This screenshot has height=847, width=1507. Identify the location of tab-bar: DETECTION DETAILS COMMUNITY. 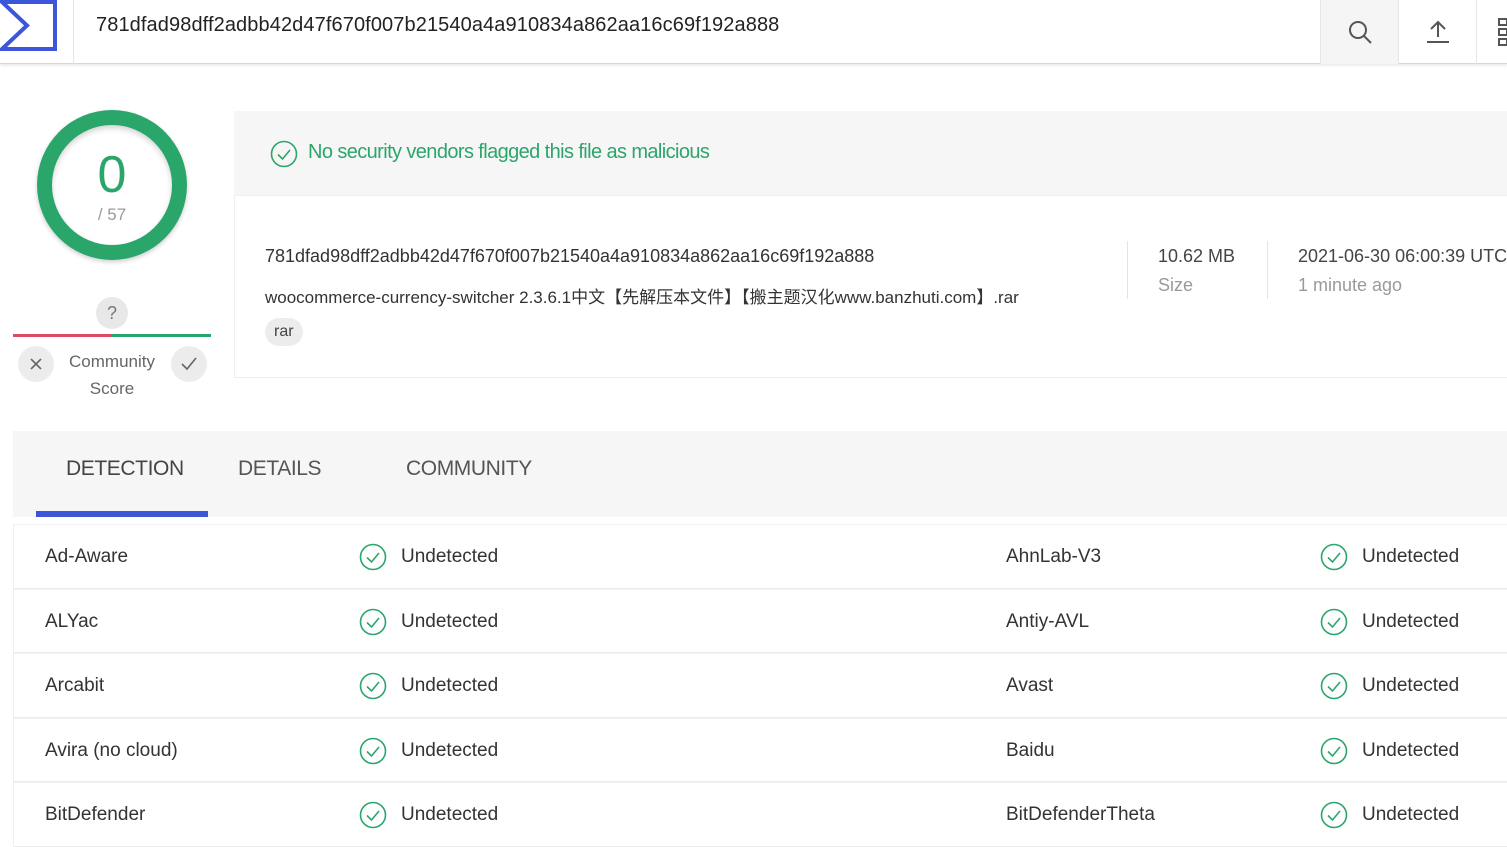
(760, 474).